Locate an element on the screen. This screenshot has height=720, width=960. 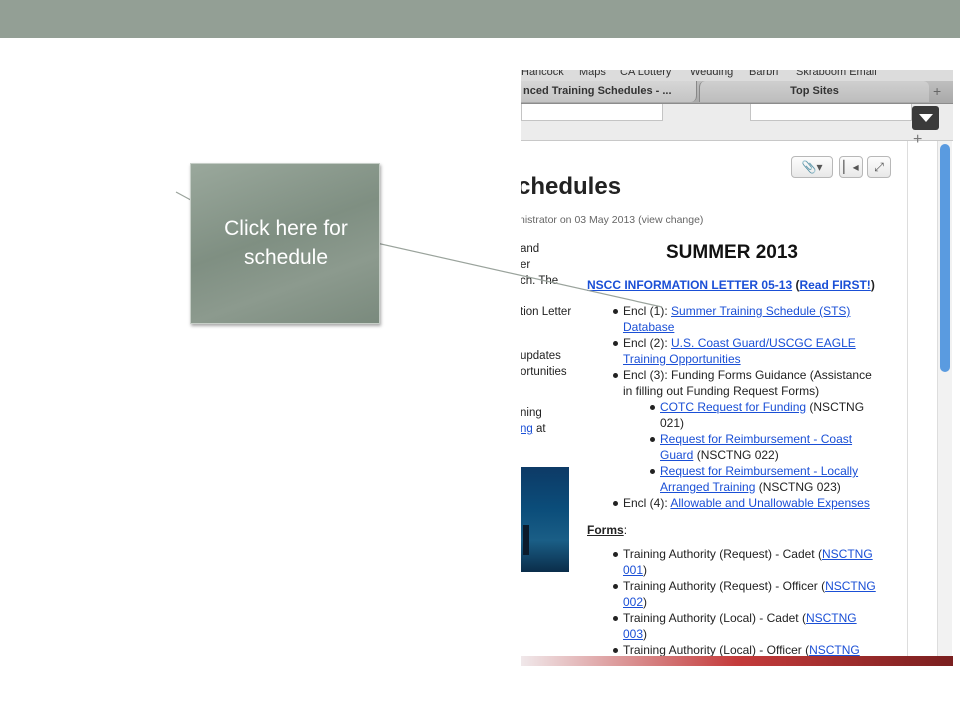
callout-line: Click here for is located at coordinates (286, 228).